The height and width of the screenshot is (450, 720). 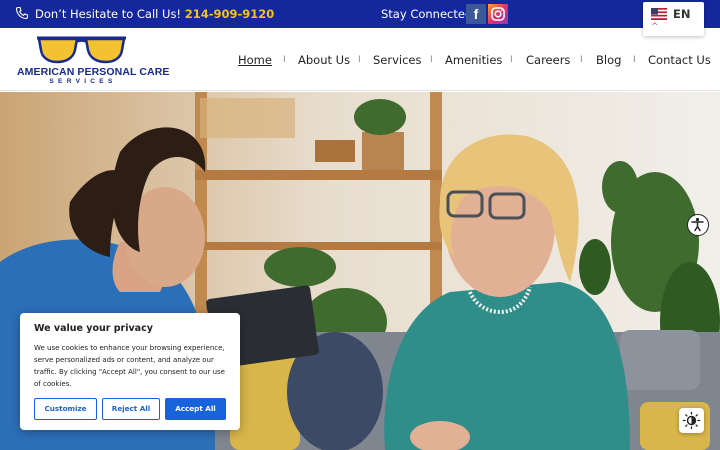 What do you see at coordinates (473, 60) in the screenshot?
I see `nav-amenities: Amenities` at bounding box center [473, 60].